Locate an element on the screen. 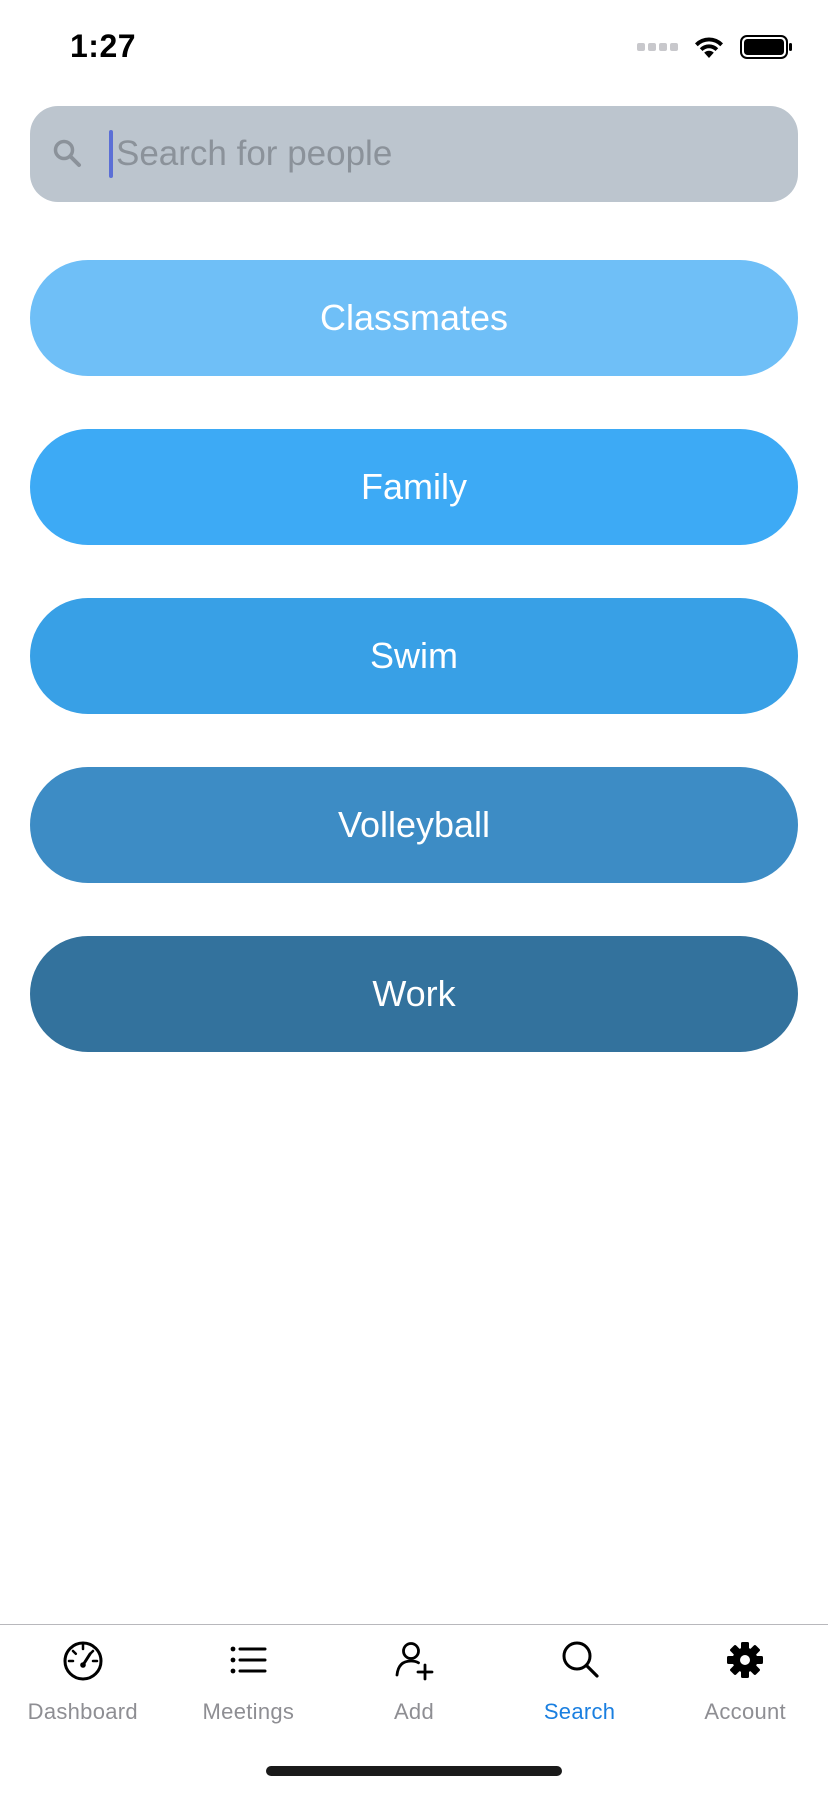 This screenshot has width=828, height=1793. tab-label: Add is located at coordinates (413, 1711).